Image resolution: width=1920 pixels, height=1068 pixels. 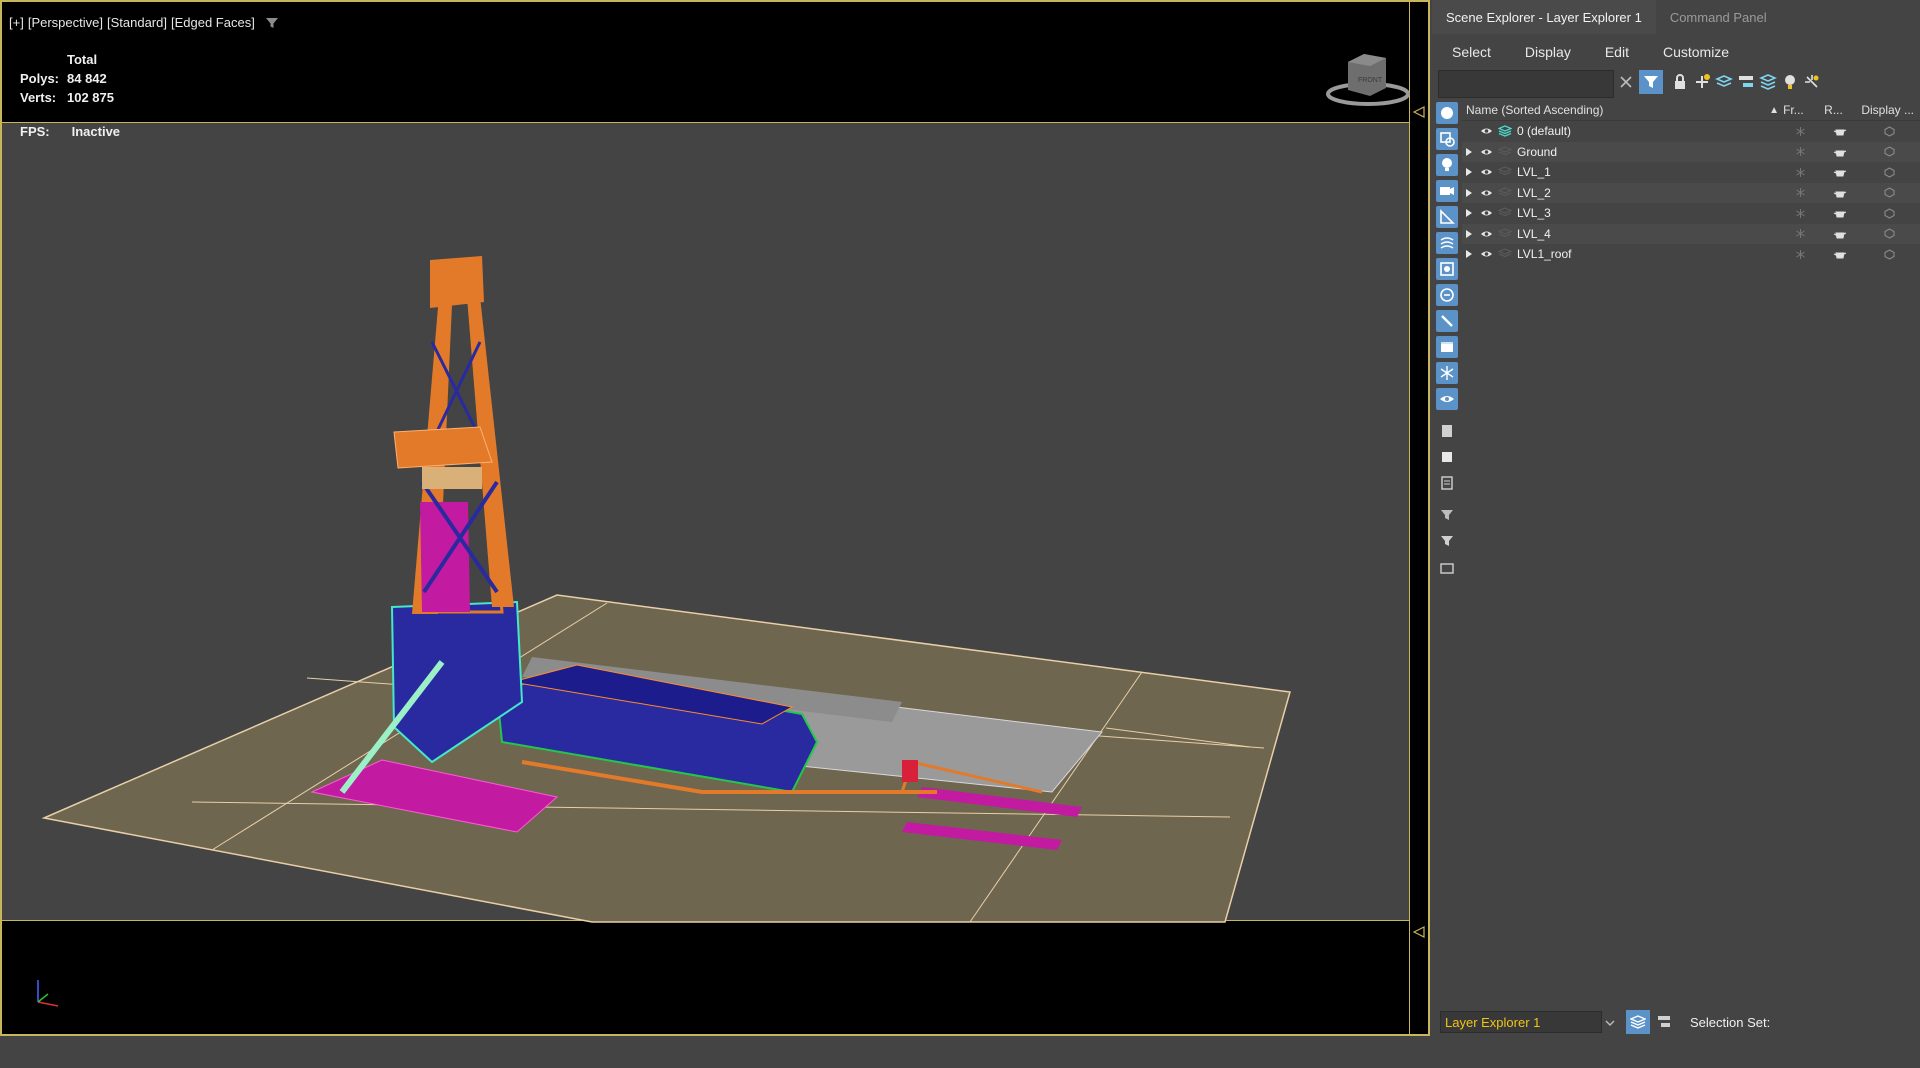 I want to click on filter-toggle-button, so click(x=1651, y=82).